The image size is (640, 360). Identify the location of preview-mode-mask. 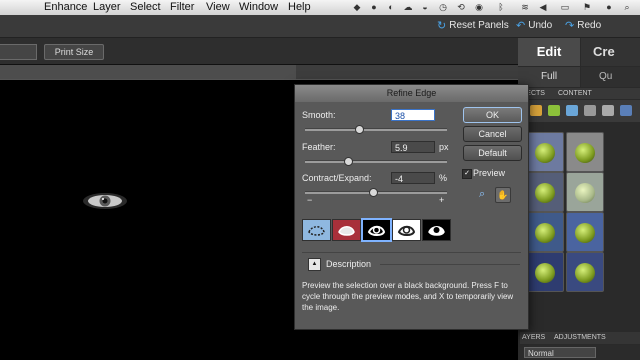
(436, 230).